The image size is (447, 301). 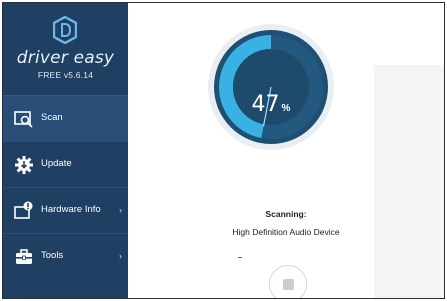 What do you see at coordinates (52, 255) in the screenshot?
I see `sidebar-item-label: Tools` at bounding box center [52, 255].